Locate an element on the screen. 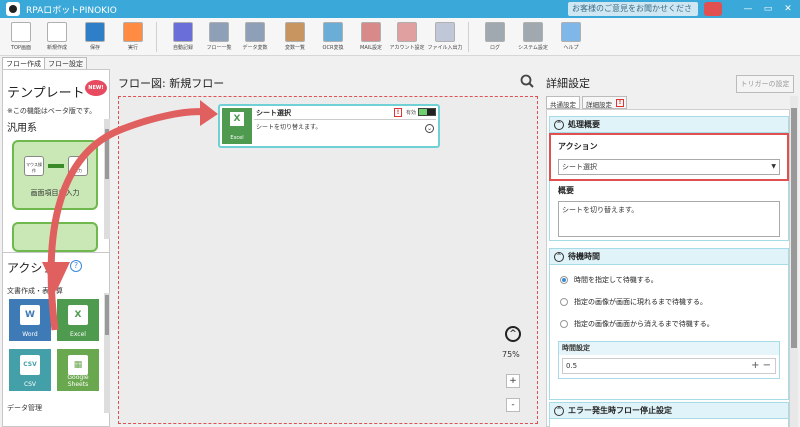 This screenshot has height=427, width=800. radio-image-disappear-label: 指定の画像が画面から消えるまで待機する。 is located at coordinates (644, 324).